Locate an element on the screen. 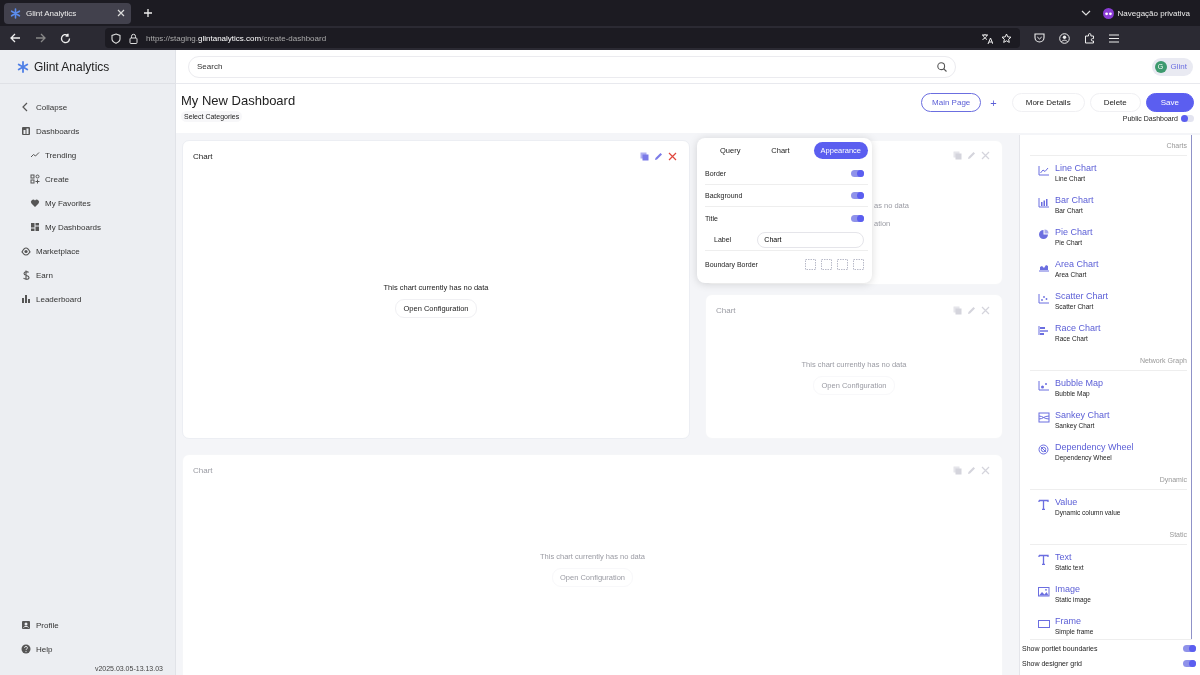  reload-icon is located at coordinates (65, 38).